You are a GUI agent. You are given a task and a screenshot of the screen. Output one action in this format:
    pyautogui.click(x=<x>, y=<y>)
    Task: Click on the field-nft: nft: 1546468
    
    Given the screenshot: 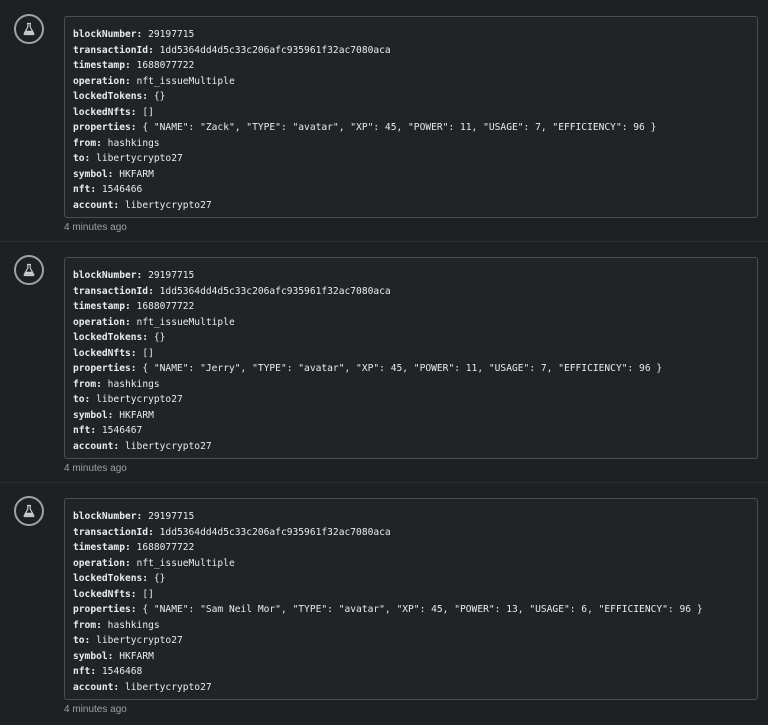 What is the action you would take?
    pyautogui.click(x=108, y=671)
    